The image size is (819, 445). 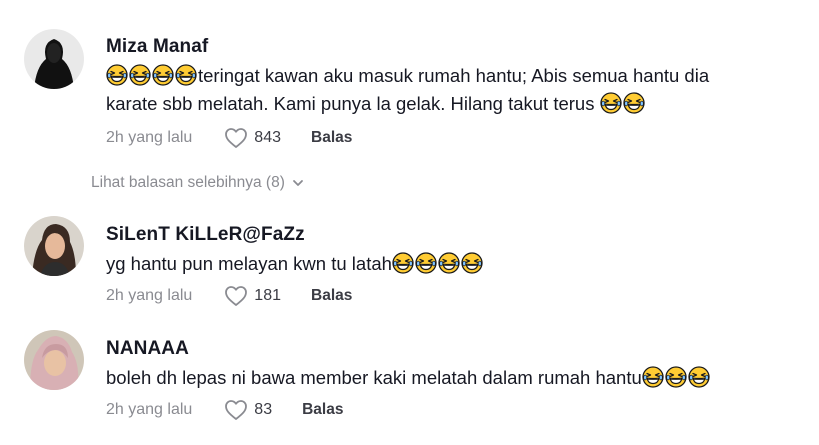 What do you see at coordinates (295, 183) in the screenshot?
I see `chevron-down-icon` at bounding box center [295, 183].